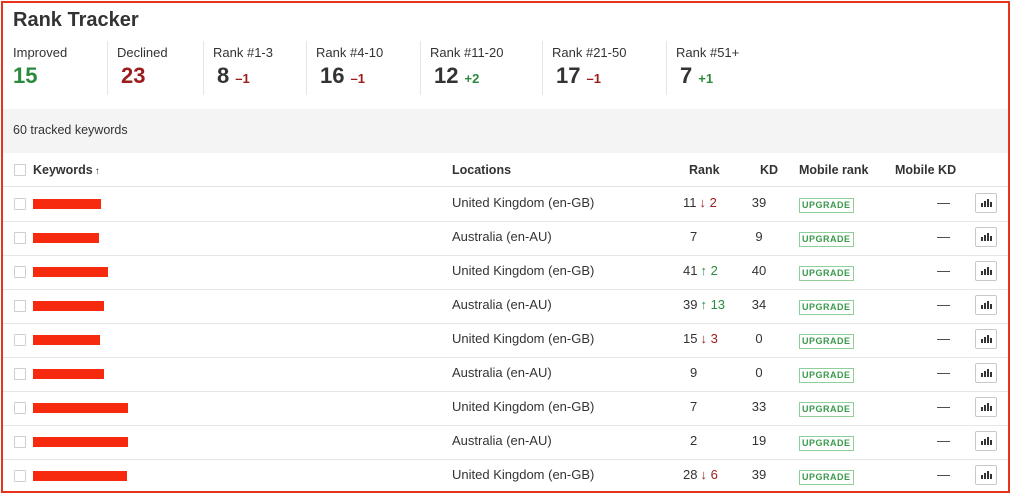 The height and width of the screenshot is (494, 1011). Describe the element at coordinates (686, 75) in the screenshot. I see `stat-value: 7` at that location.